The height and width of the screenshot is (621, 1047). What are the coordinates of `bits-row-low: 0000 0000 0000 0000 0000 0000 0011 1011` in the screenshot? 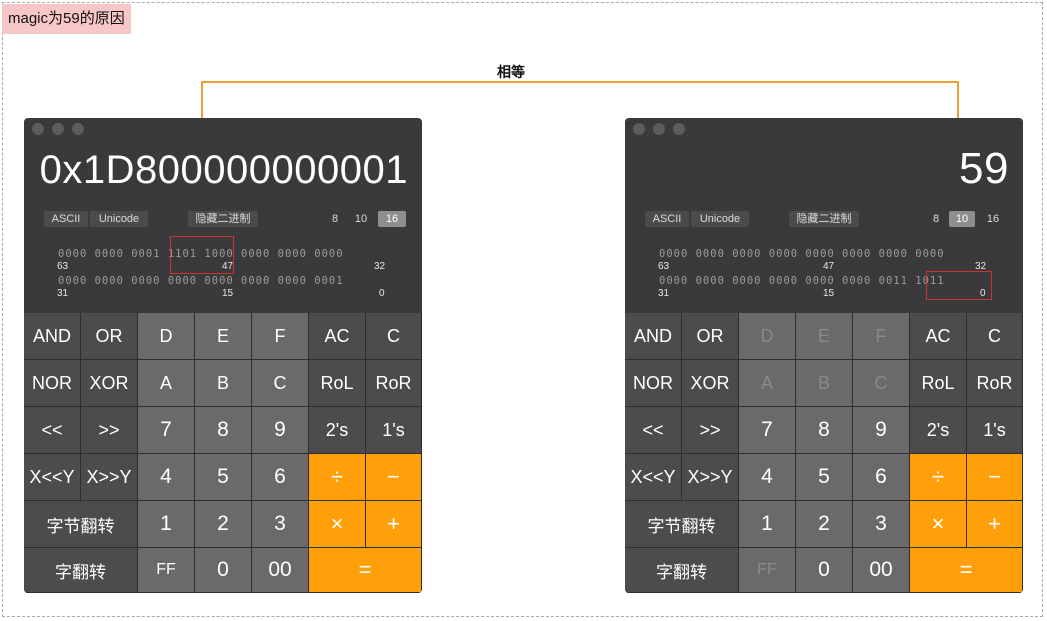 It's located at (802, 281).